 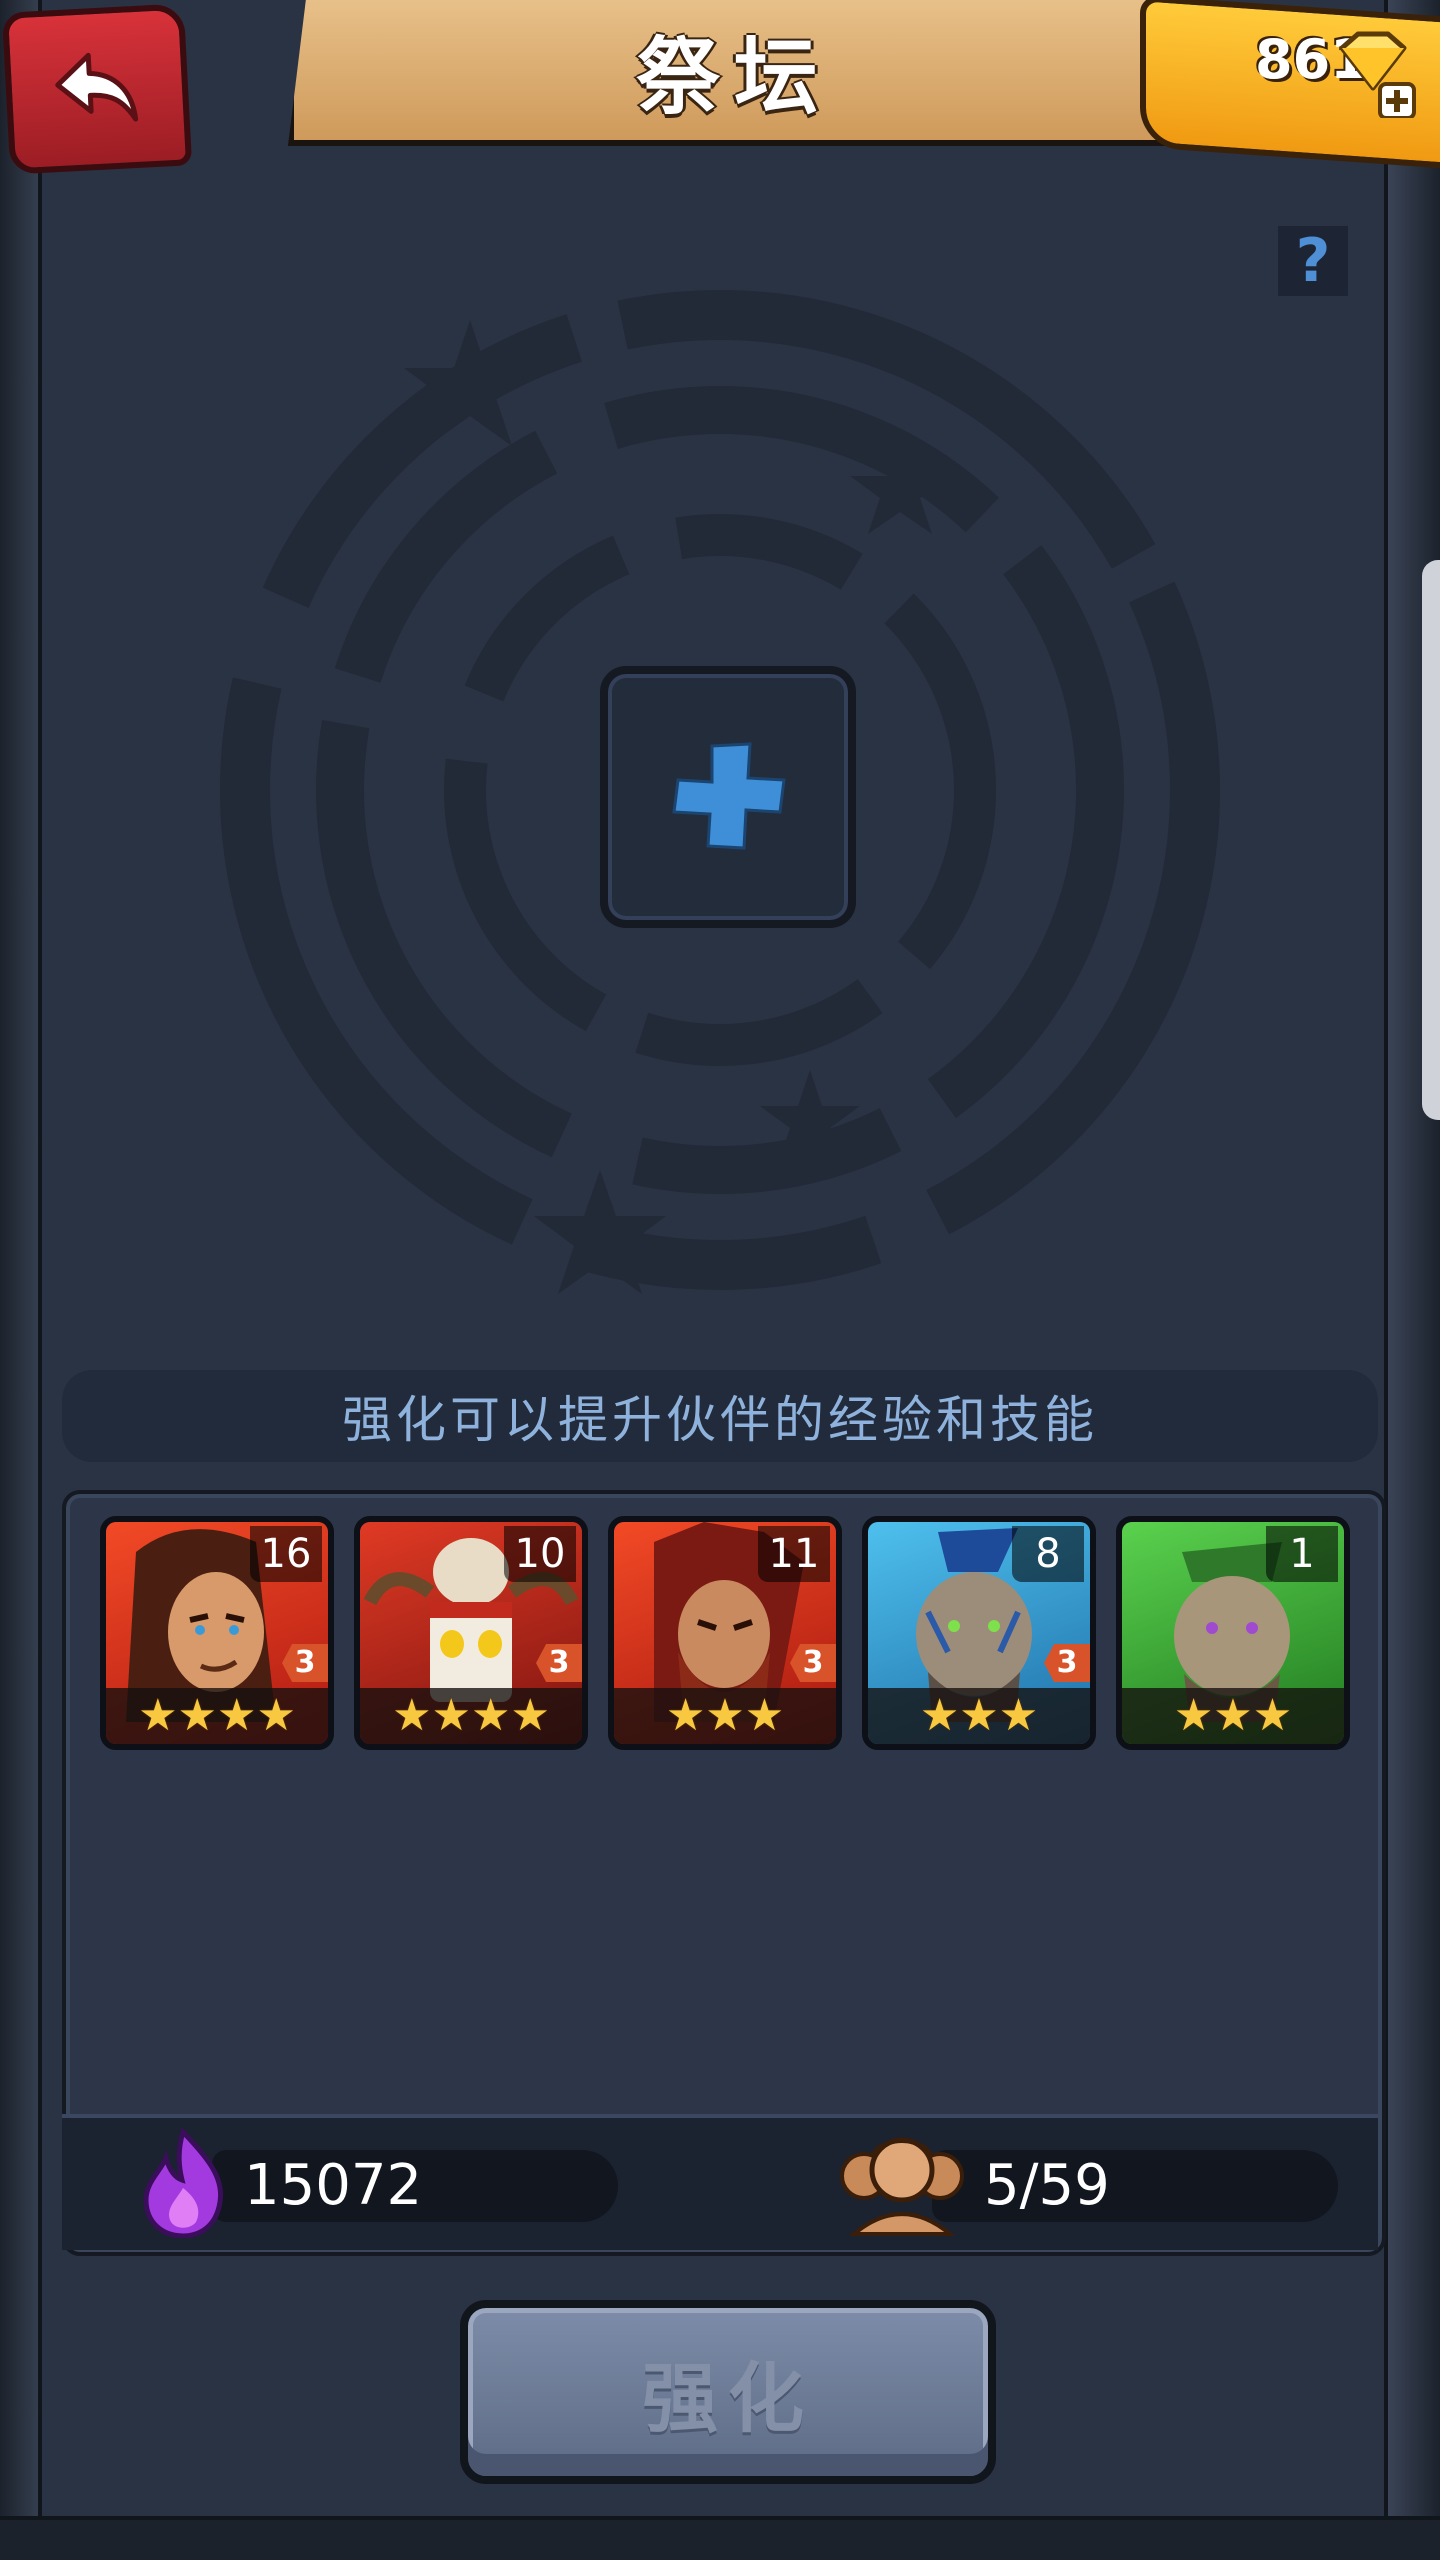 What do you see at coordinates (1233, 1633) in the screenshot?
I see `partner-card: 1 ★★★` at bounding box center [1233, 1633].